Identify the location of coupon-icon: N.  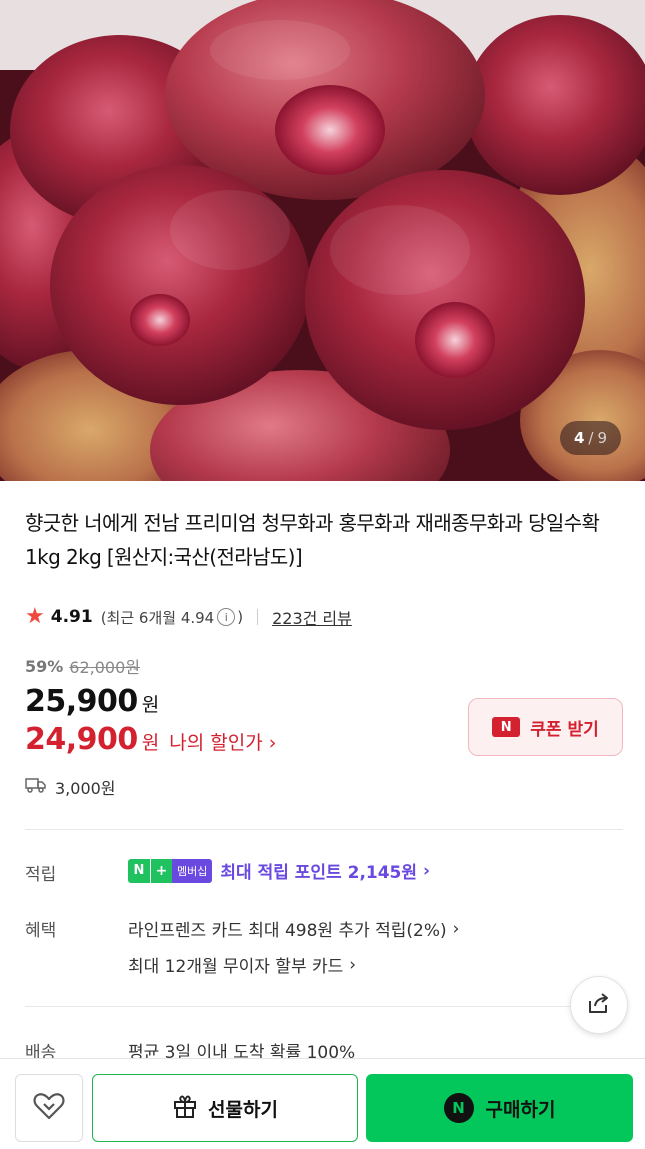
(506, 727).